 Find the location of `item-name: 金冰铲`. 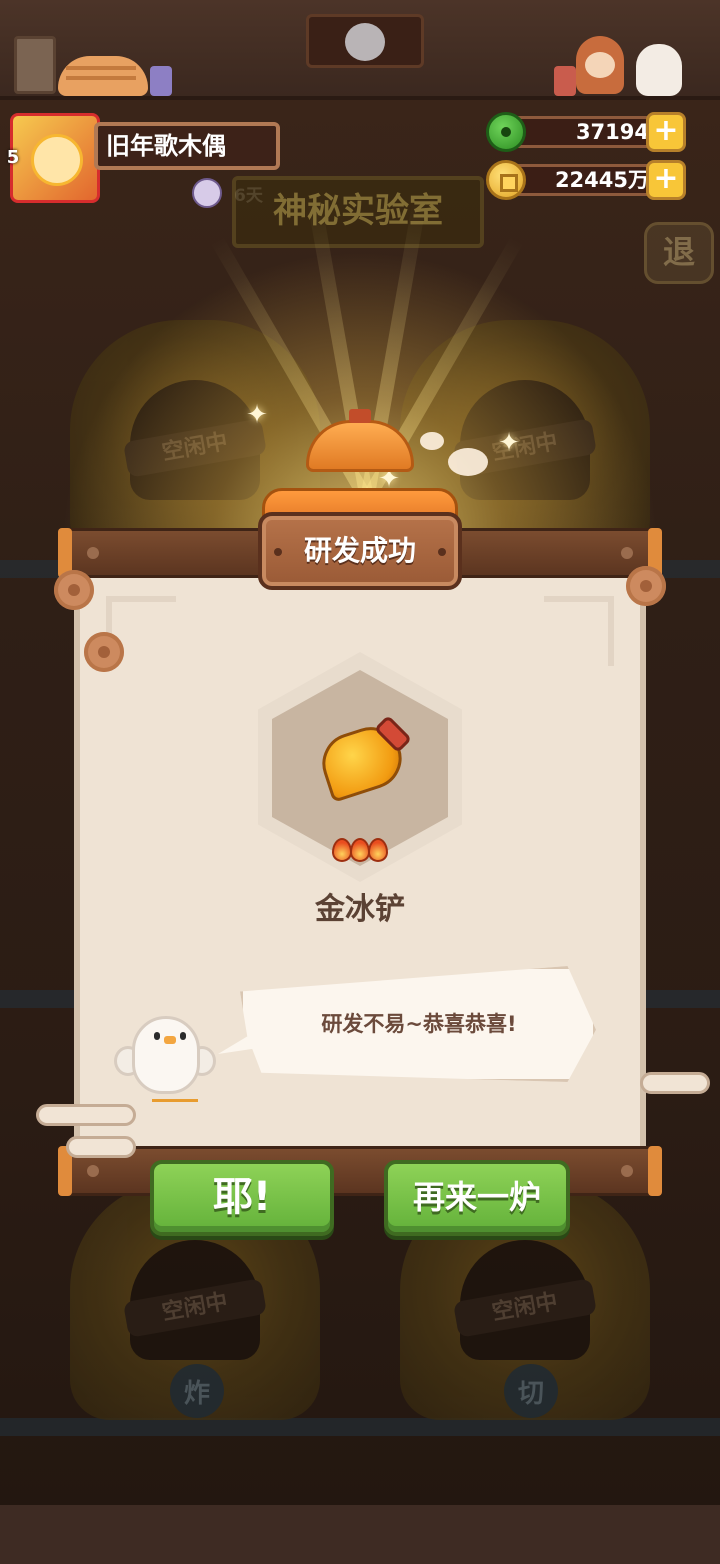

item-name: 金冰铲 is located at coordinates (360, 909).